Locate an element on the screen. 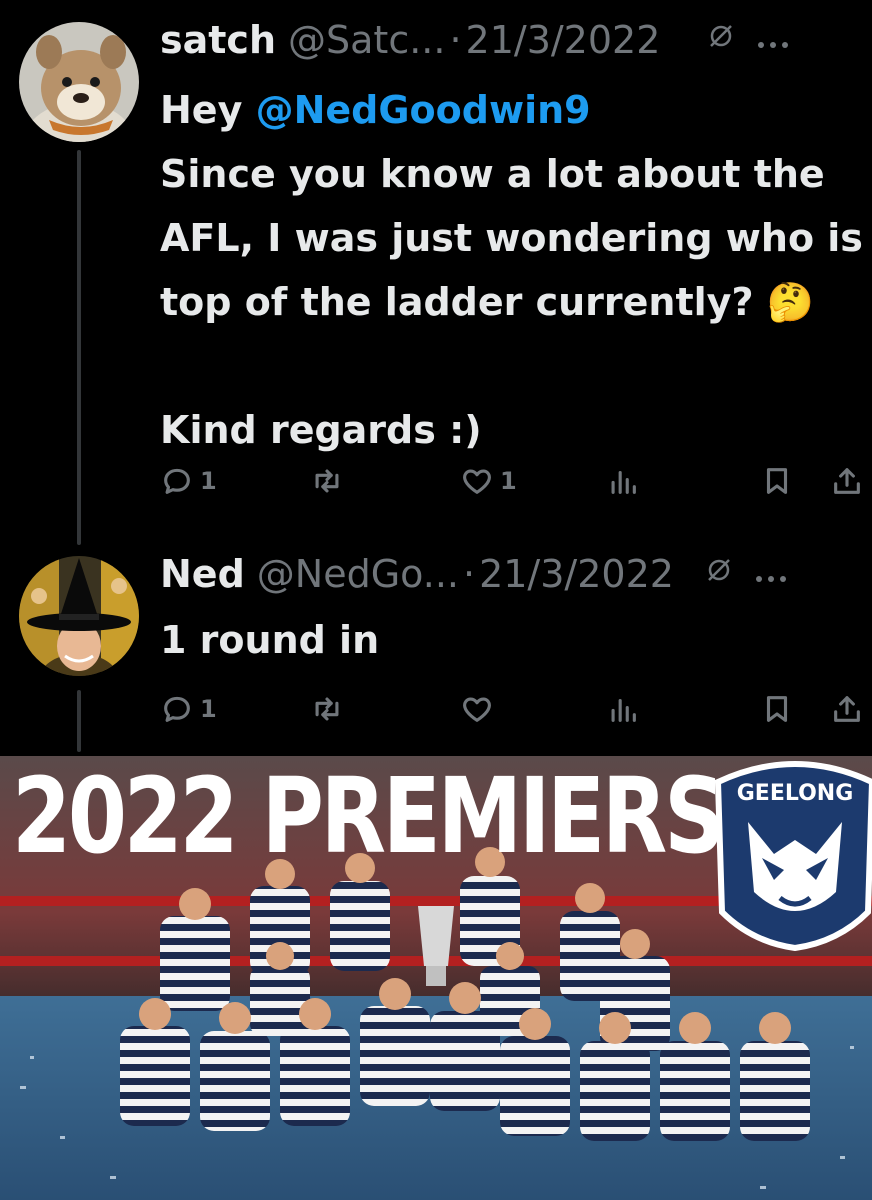  tweet-header: satch @Satc... · 21/3/2022 is located at coordinates (475, 40).